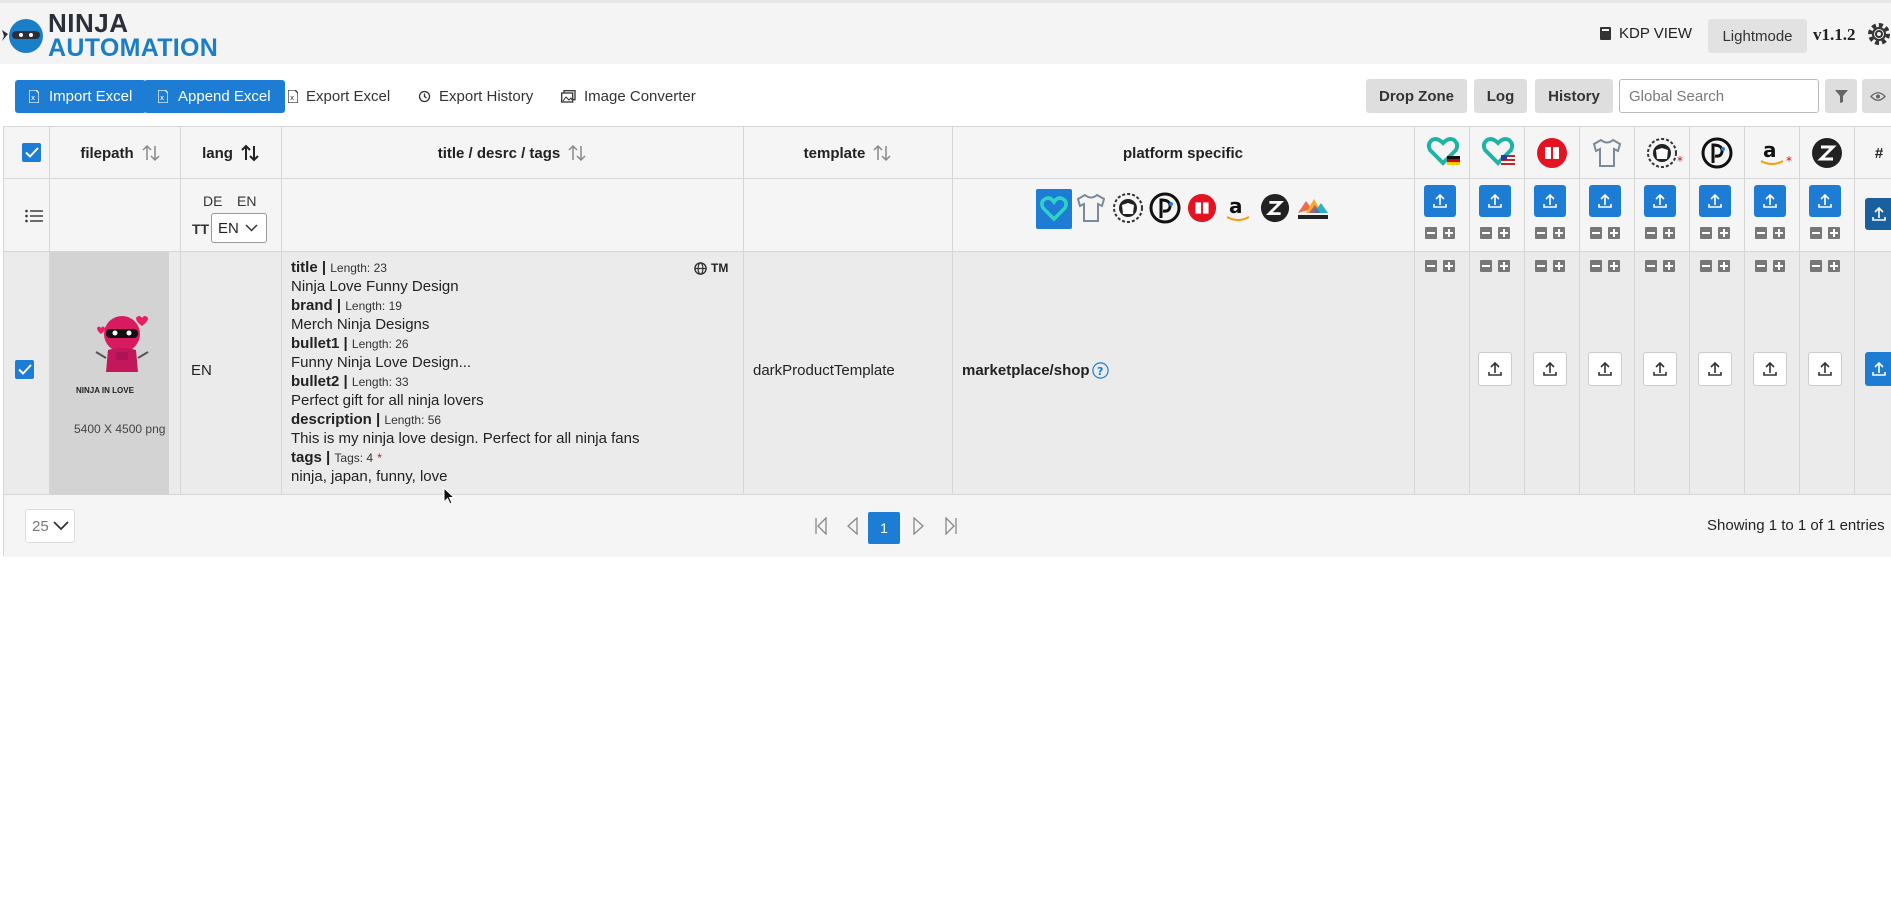 Image resolution: width=1891 pixels, height=911 pixels. I want to click on upload-all-button, so click(1878, 214).